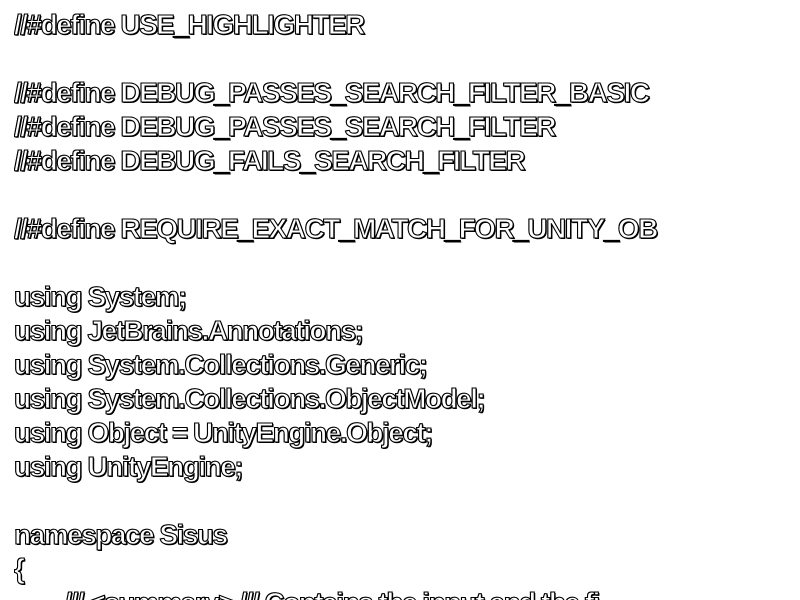  What do you see at coordinates (190, 24) in the screenshot?
I see `code-line-1: //#define USE_HIGHLIGHTER` at bounding box center [190, 24].